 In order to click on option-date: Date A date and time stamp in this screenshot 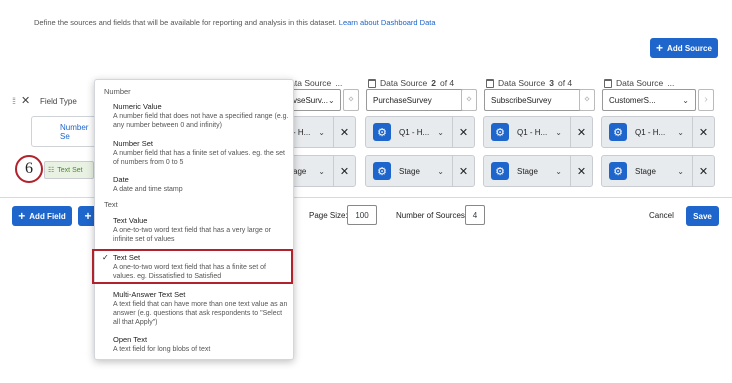, I will do `click(201, 184)`.